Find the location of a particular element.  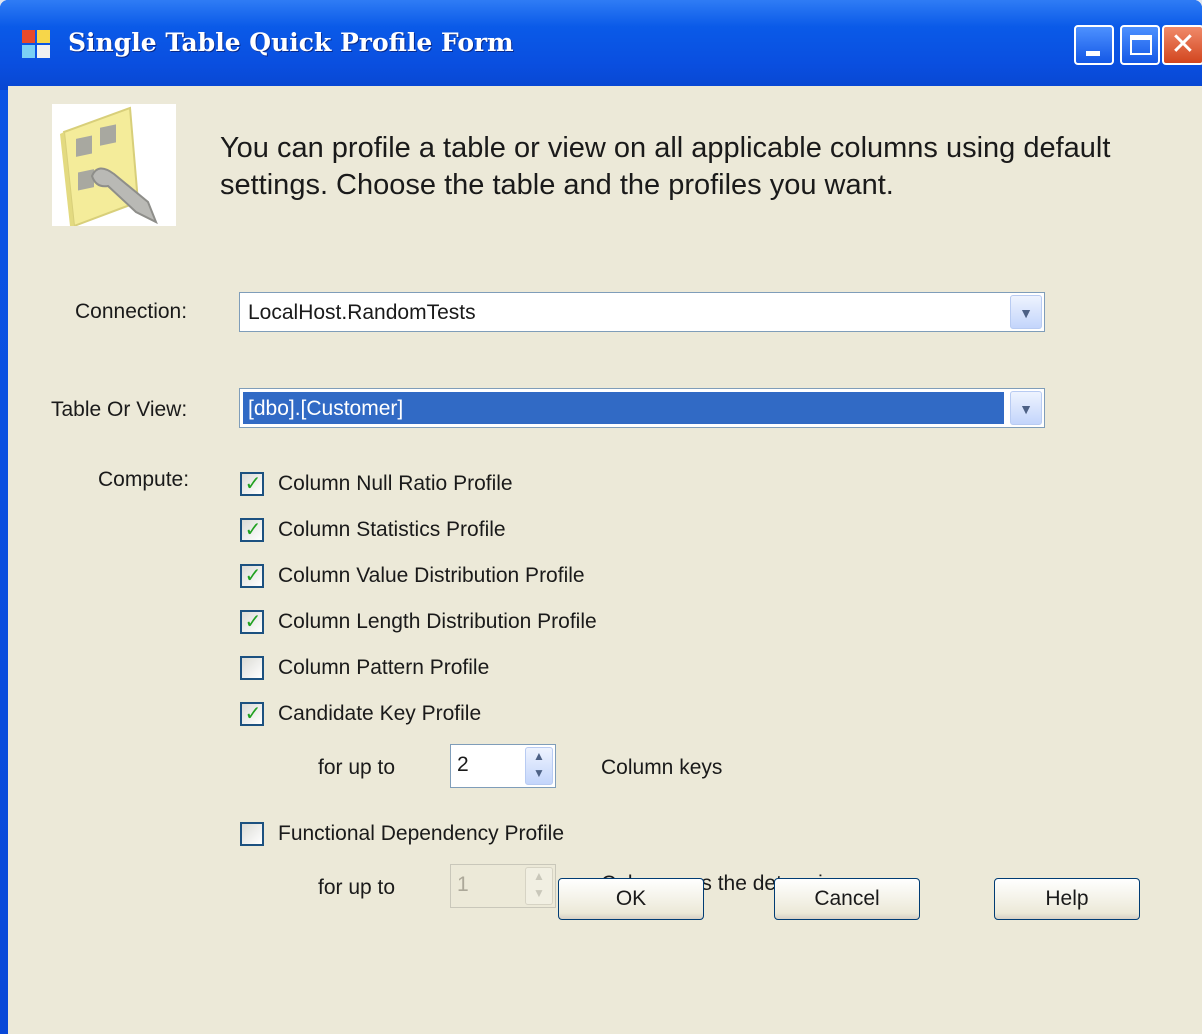

table-or-view-label: Table Or View: is located at coordinates (119, 409).